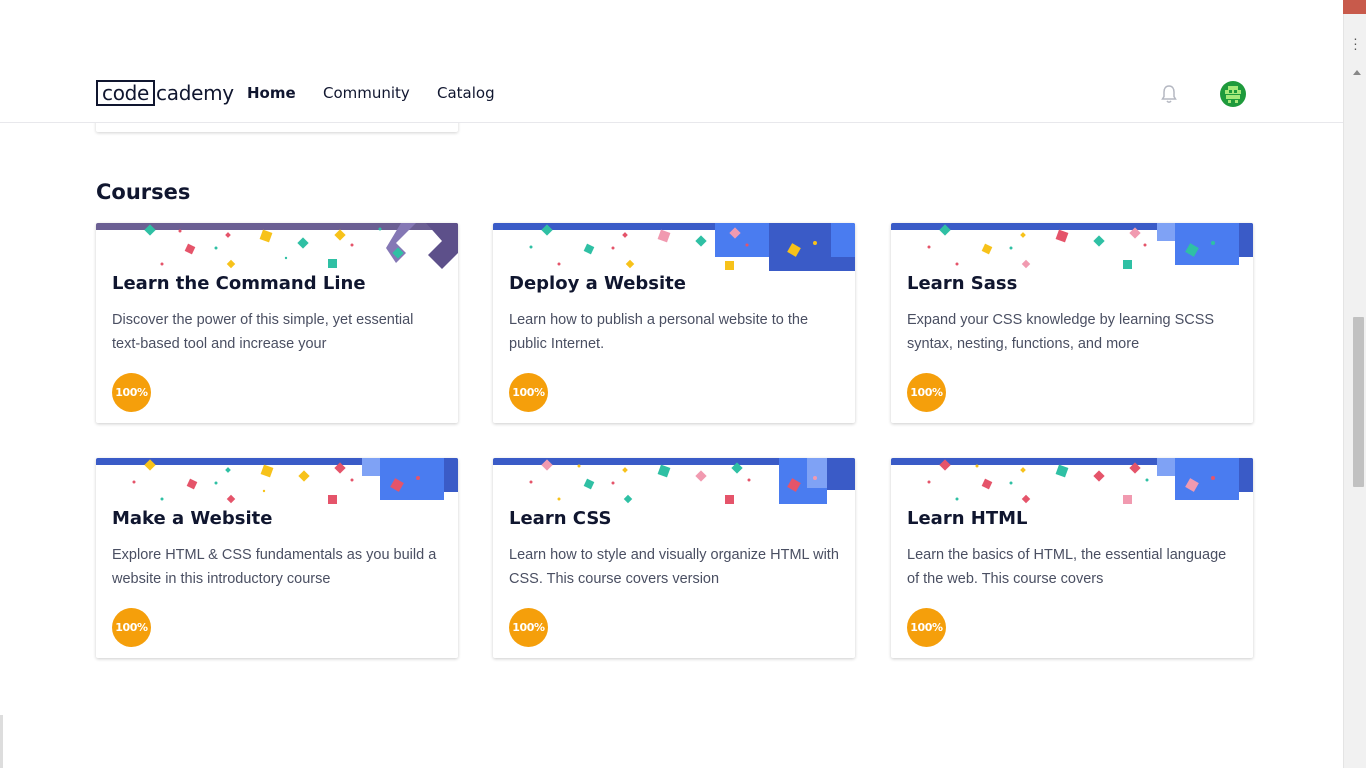 The height and width of the screenshot is (768, 1366). I want to click on vertical-scrollbar: · · ·, so click(1354, 384).